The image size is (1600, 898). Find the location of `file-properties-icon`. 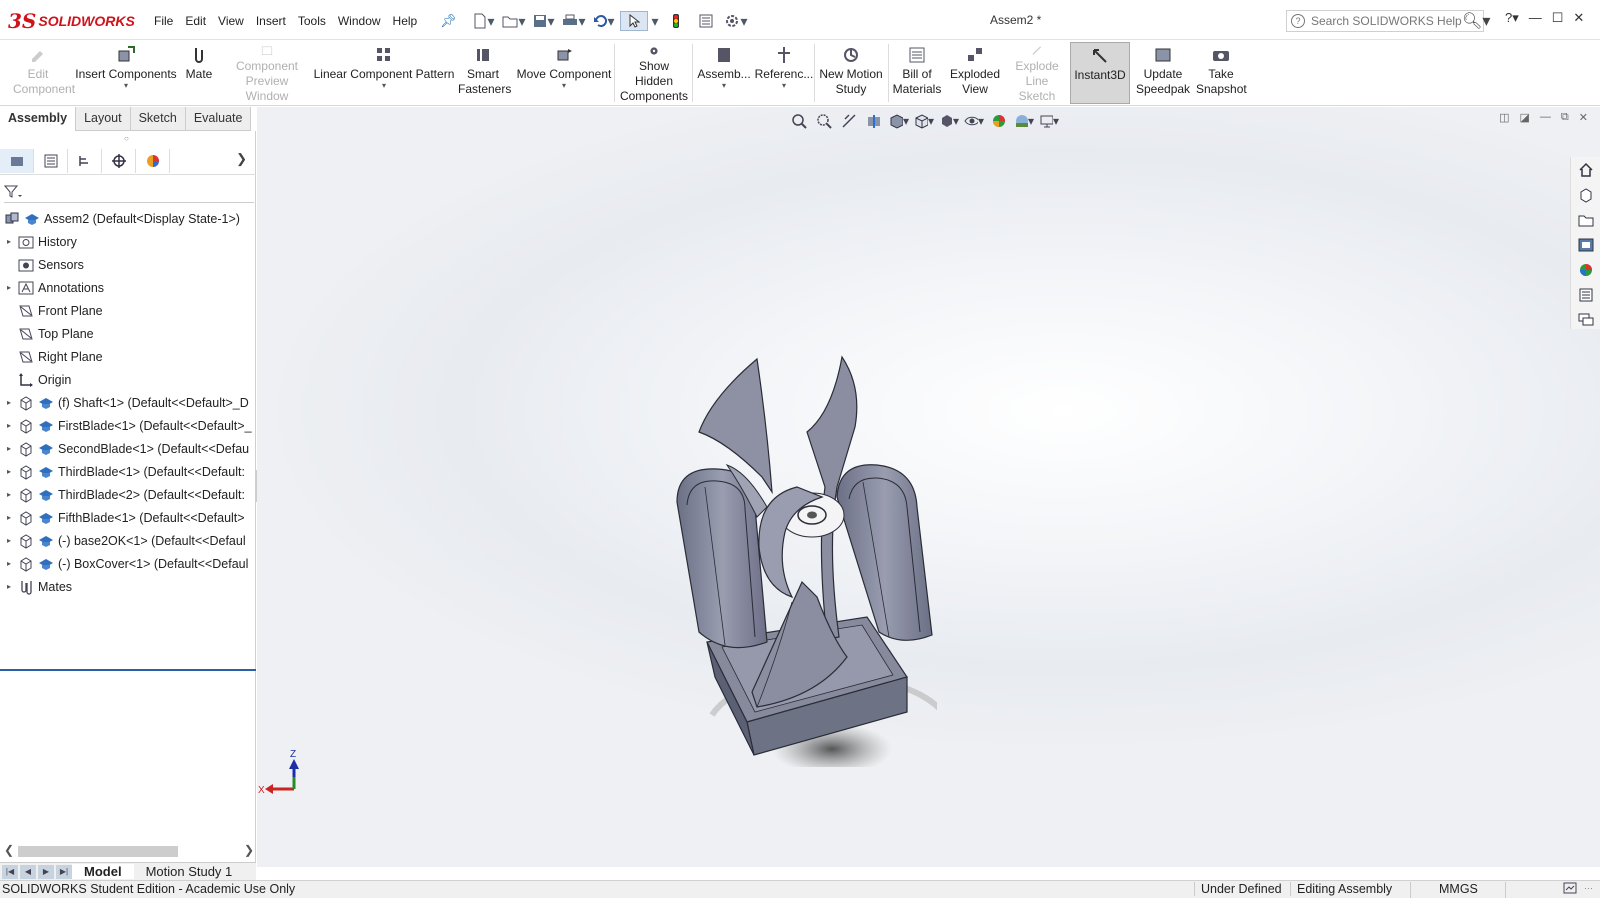

file-properties-icon is located at coordinates (706, 21).